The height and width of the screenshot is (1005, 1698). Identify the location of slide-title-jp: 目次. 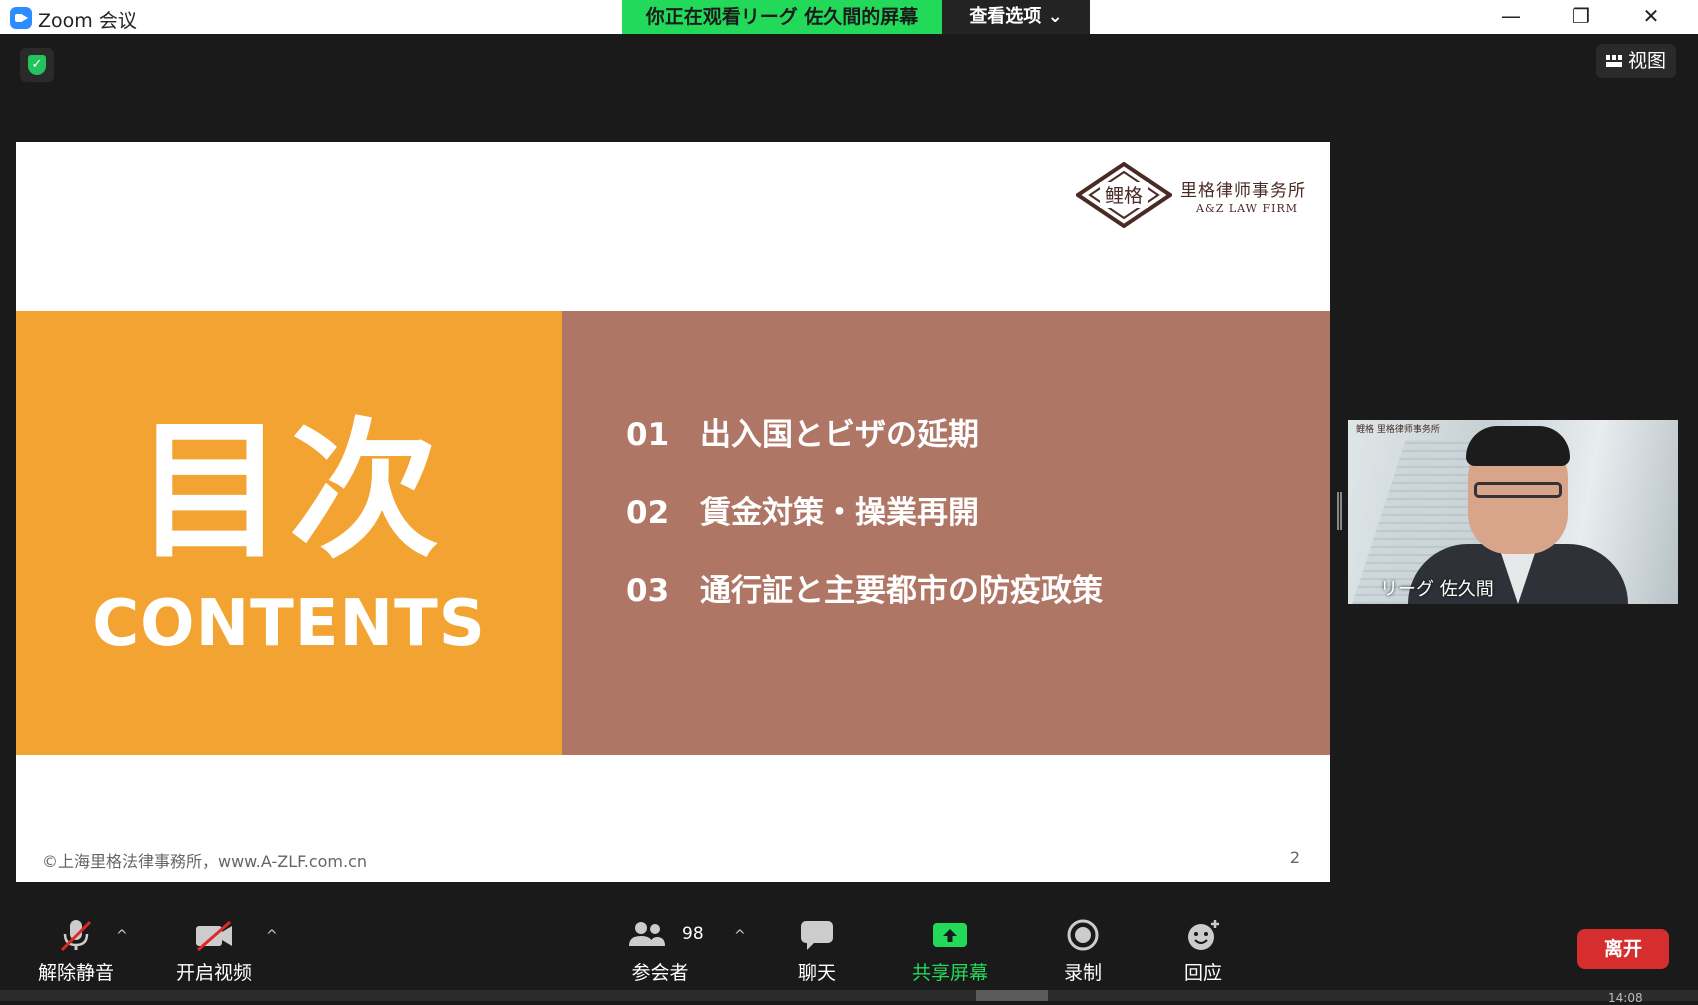
(288, 492).